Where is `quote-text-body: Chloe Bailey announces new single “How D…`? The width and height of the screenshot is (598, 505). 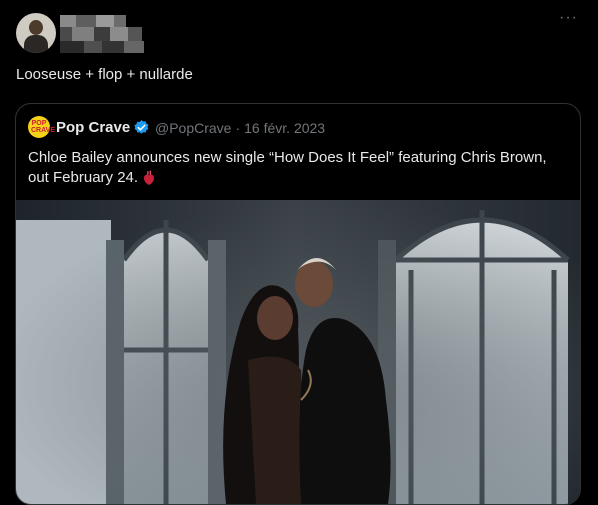
quote-text-body: Chloe Bailey announces new single “How D… is located at coordinates (287, 167).